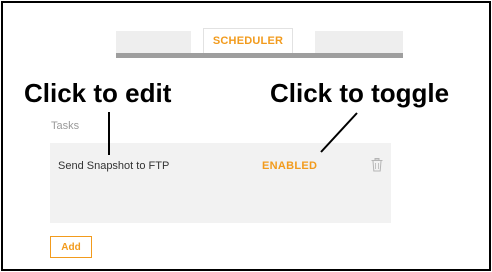  What do you see at coordinates (248, 40) in the screenshot?
I see `tab-scheduler: SCHEDULER` at bounding box center [248, 40].